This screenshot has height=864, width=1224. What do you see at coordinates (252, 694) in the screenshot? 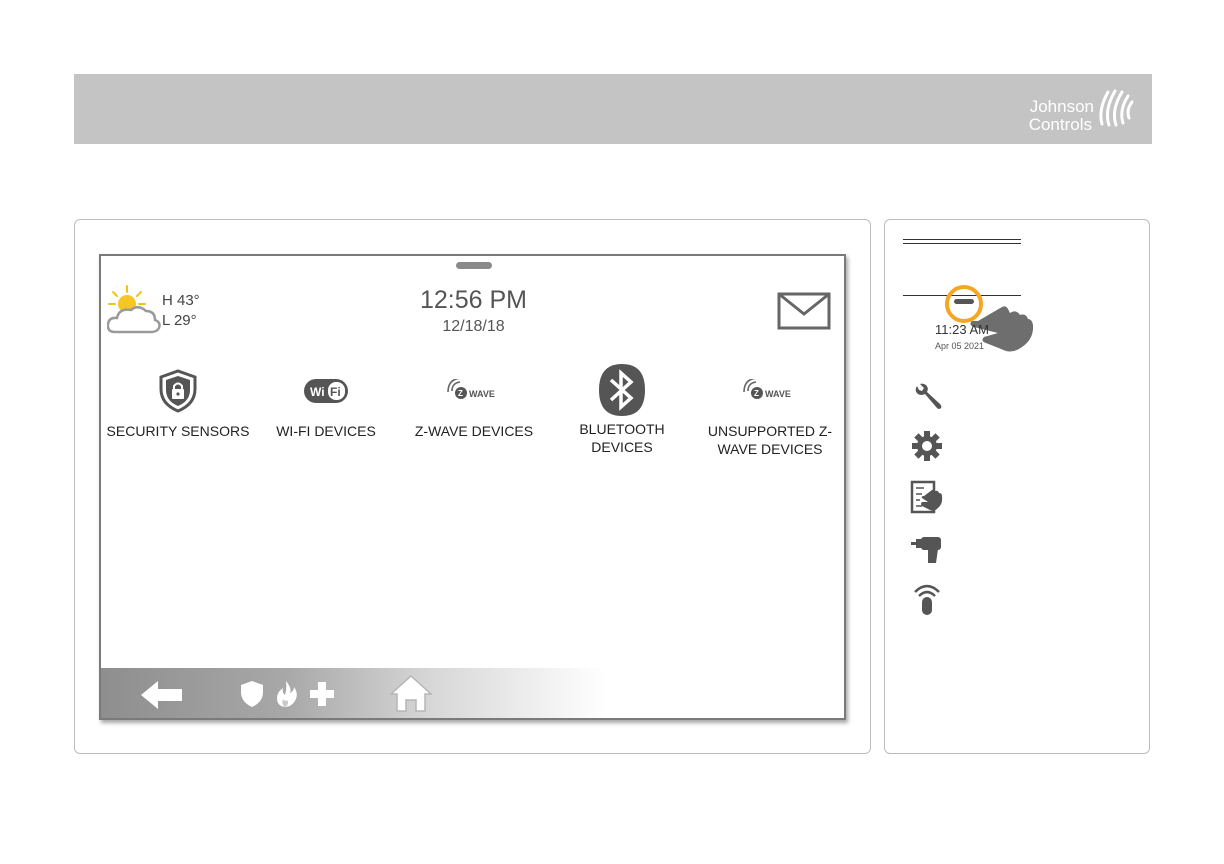
I see `shield-icon` at bounding box center [252, 694].